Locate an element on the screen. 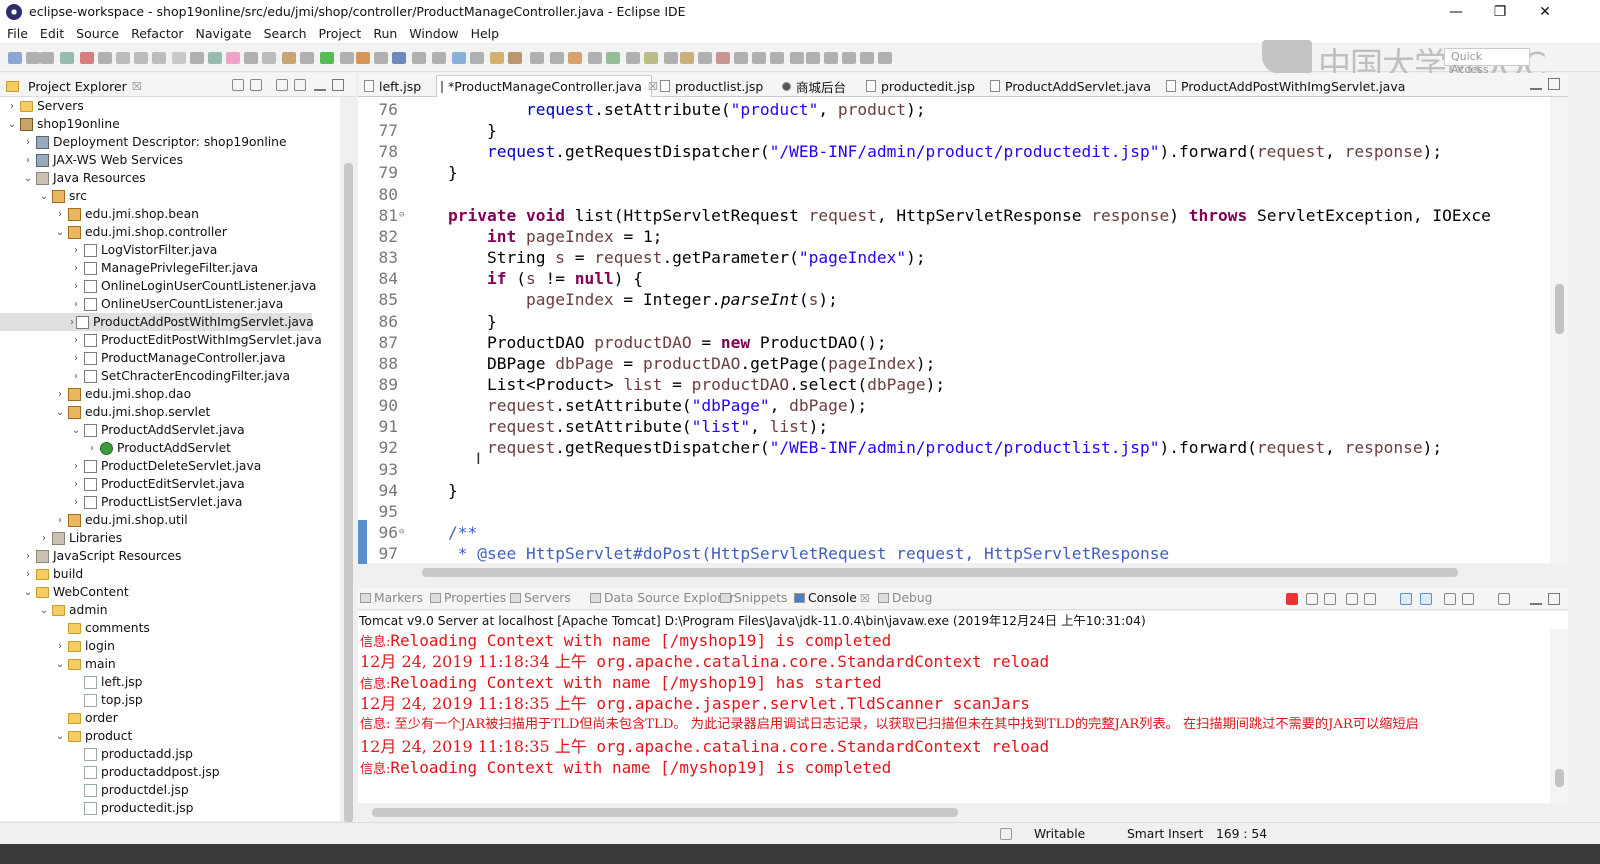 The width and height of the screenshot is (1600, 864). minimize-button: — is located at coordinates (1456, 11).